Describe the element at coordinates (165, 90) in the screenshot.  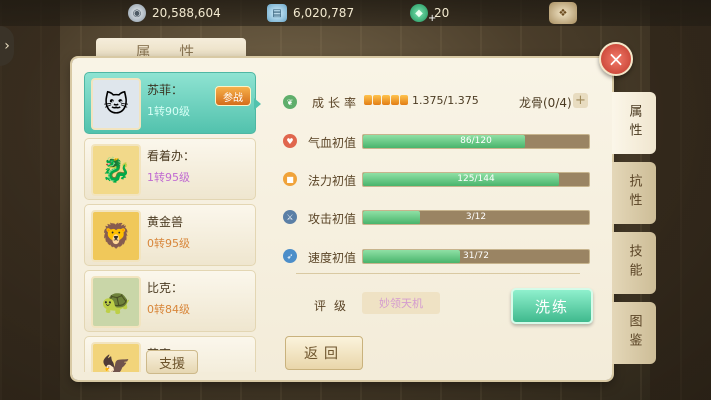
I see `pet-name: 苏菲：` at that location.